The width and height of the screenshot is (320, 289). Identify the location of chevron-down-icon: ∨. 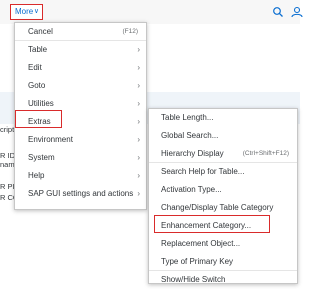
(36, 11).